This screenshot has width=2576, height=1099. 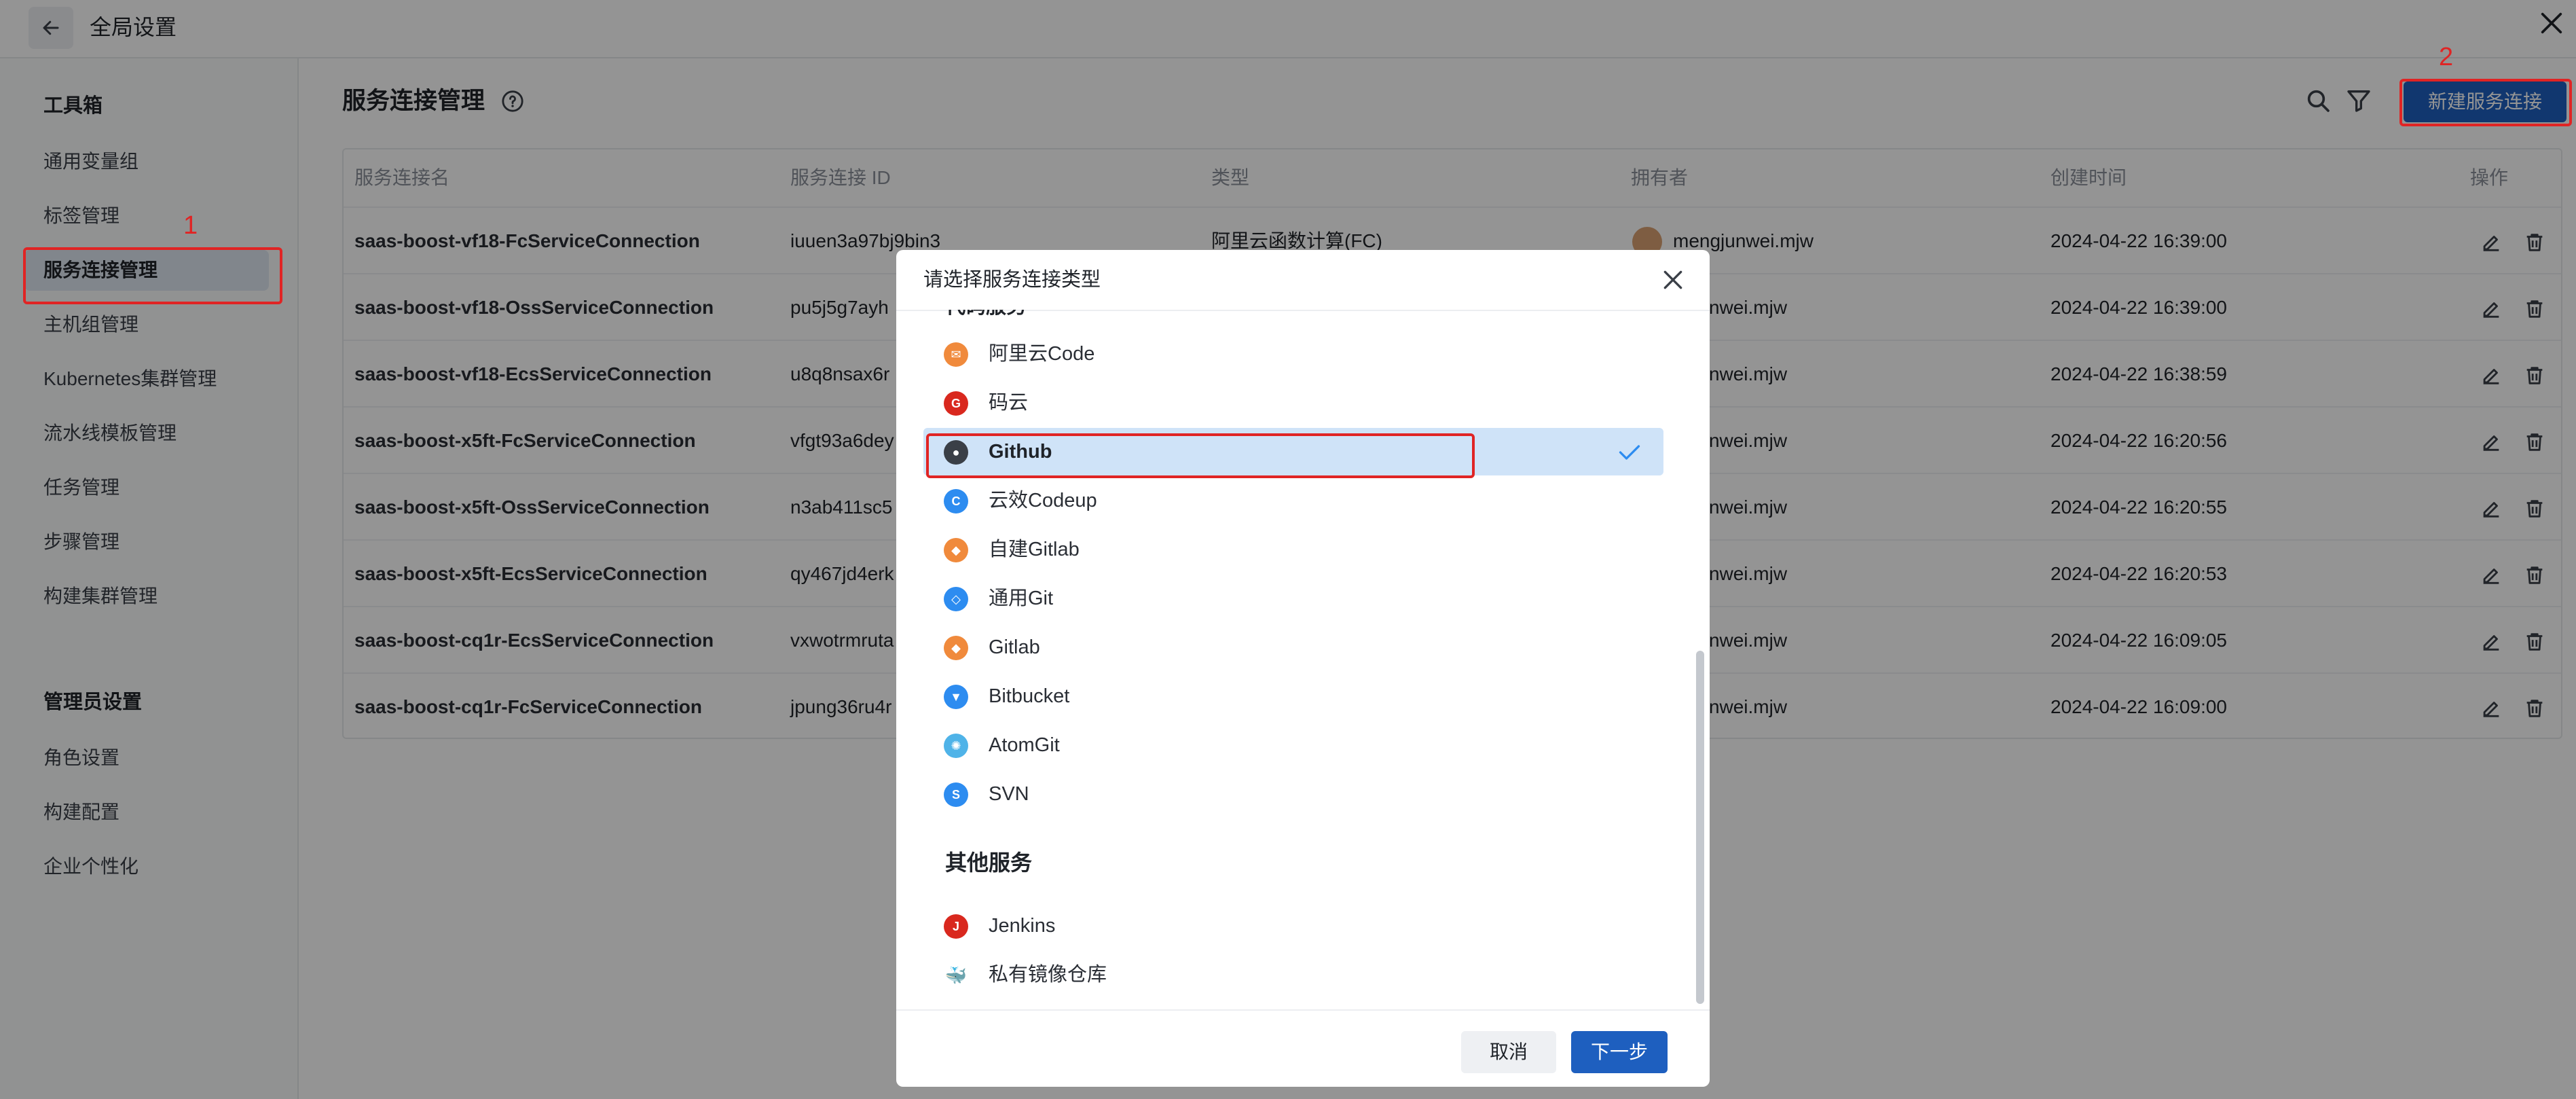 I want to click on service-type-option: G 码云, so click(x=1293, y=403).